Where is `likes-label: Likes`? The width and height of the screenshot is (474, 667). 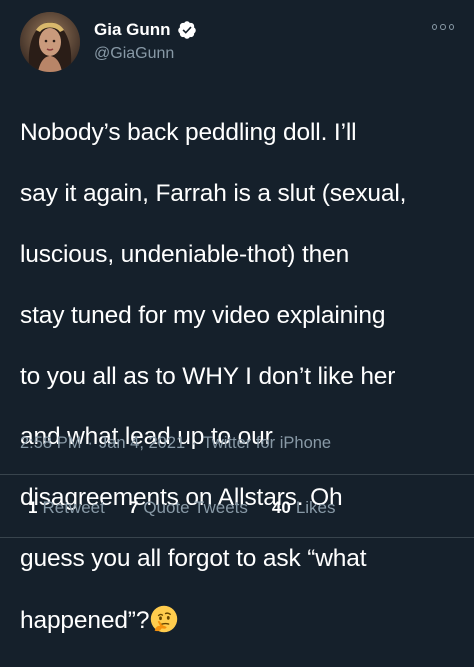 likes-label: Likes is located at coordinates (315, 507).